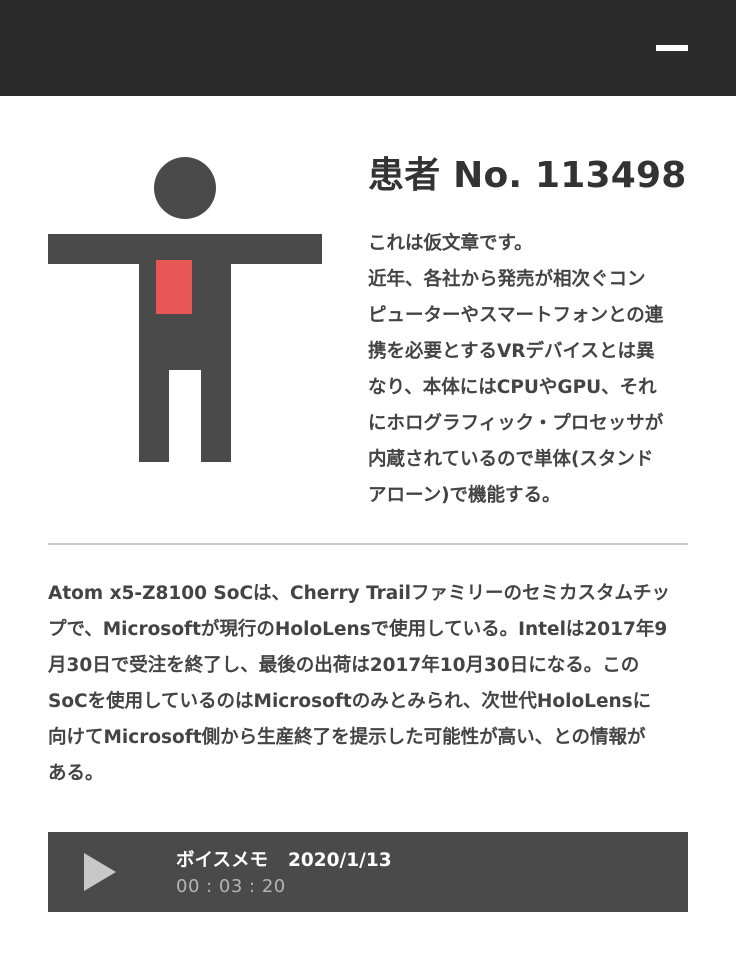  I want to click on top-bar, so click(368, 48).